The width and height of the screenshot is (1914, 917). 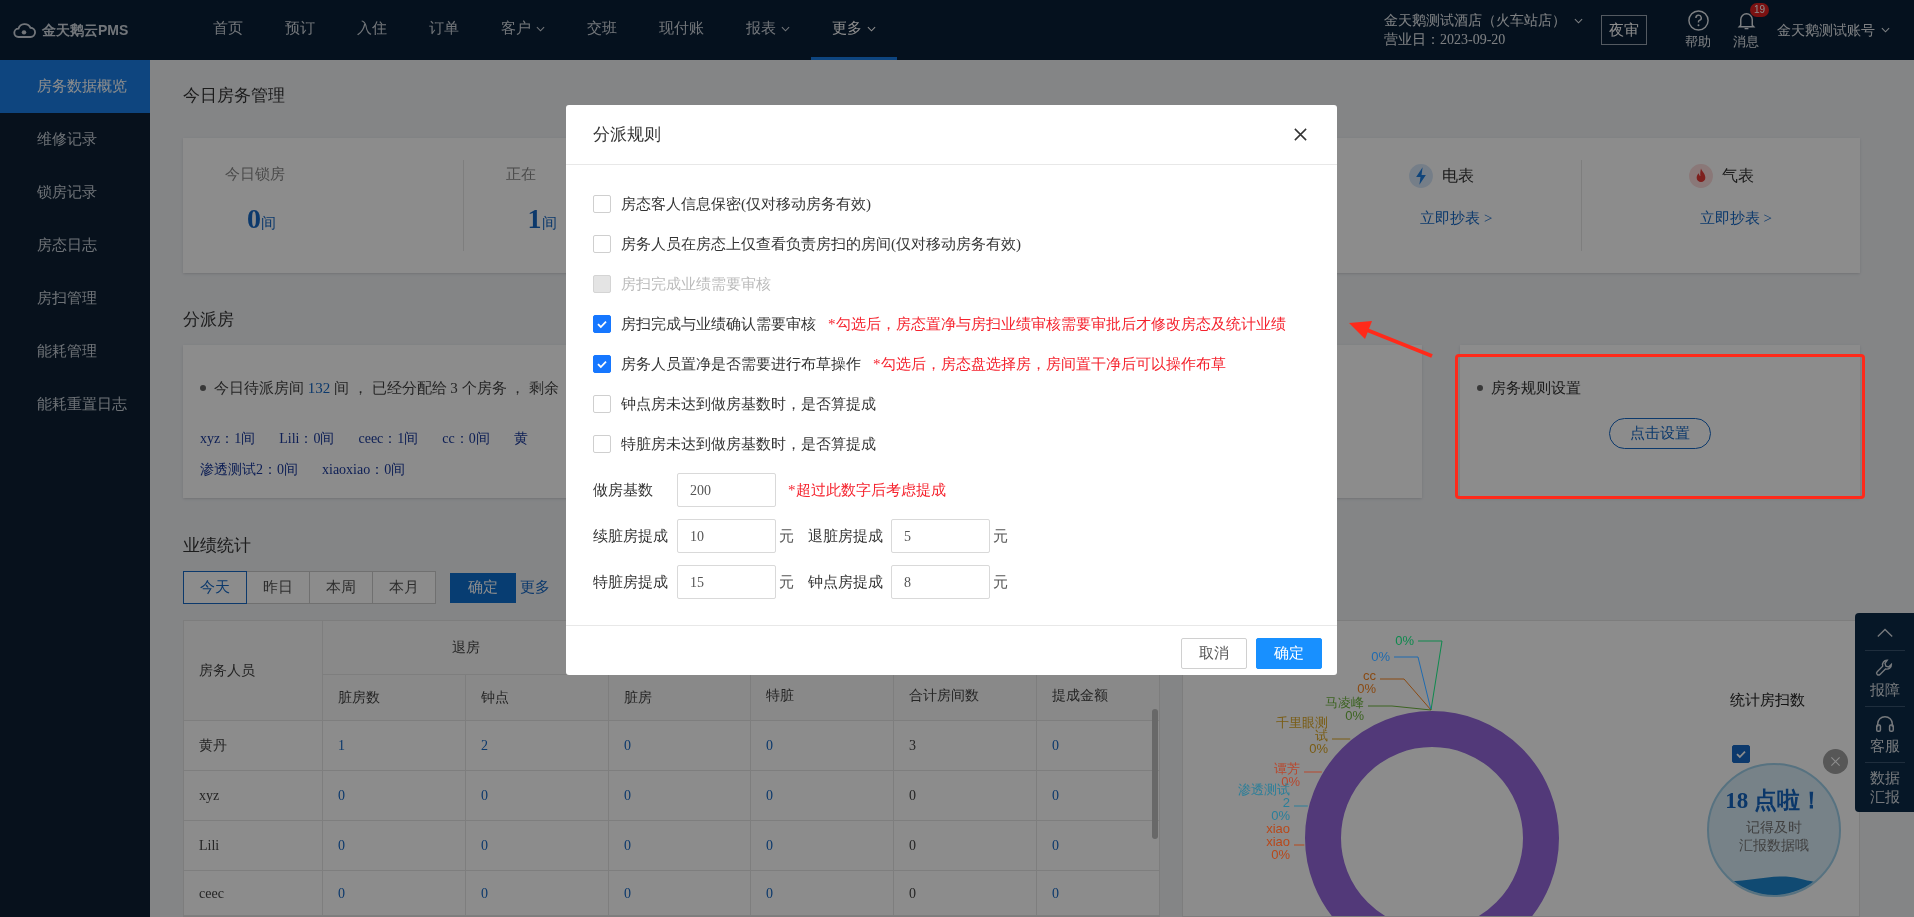 I want to click on dispatch-summary: 今日待派房间 132 间 ， 已经分配给 3 个房务 ， 剩余, so click(x=386, y=388).